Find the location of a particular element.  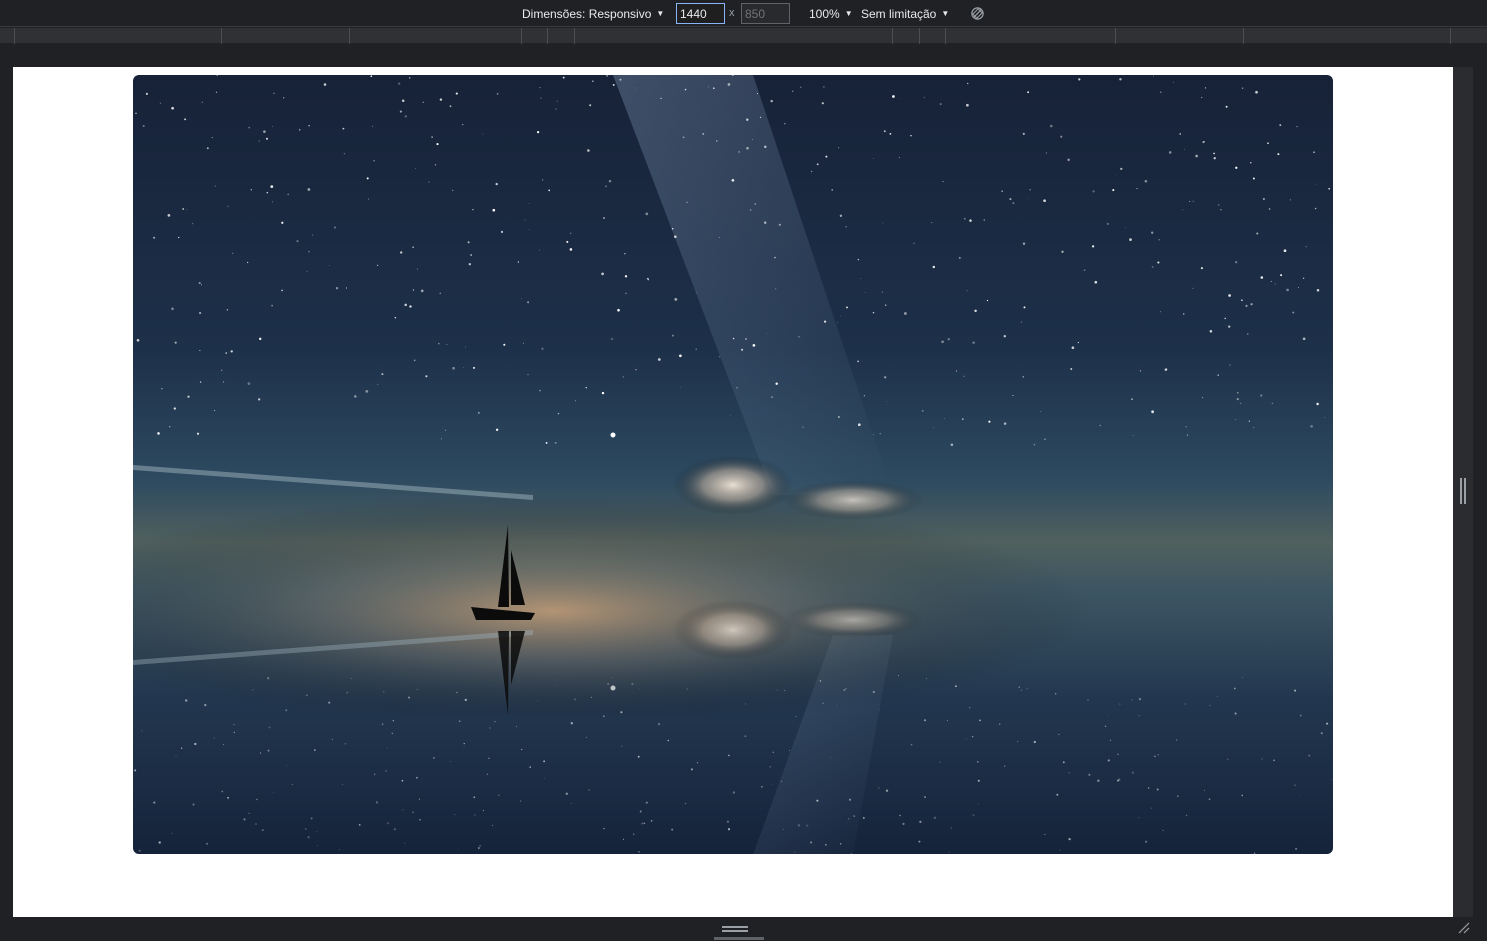

rotate-button is located at coordinates (977, 13).